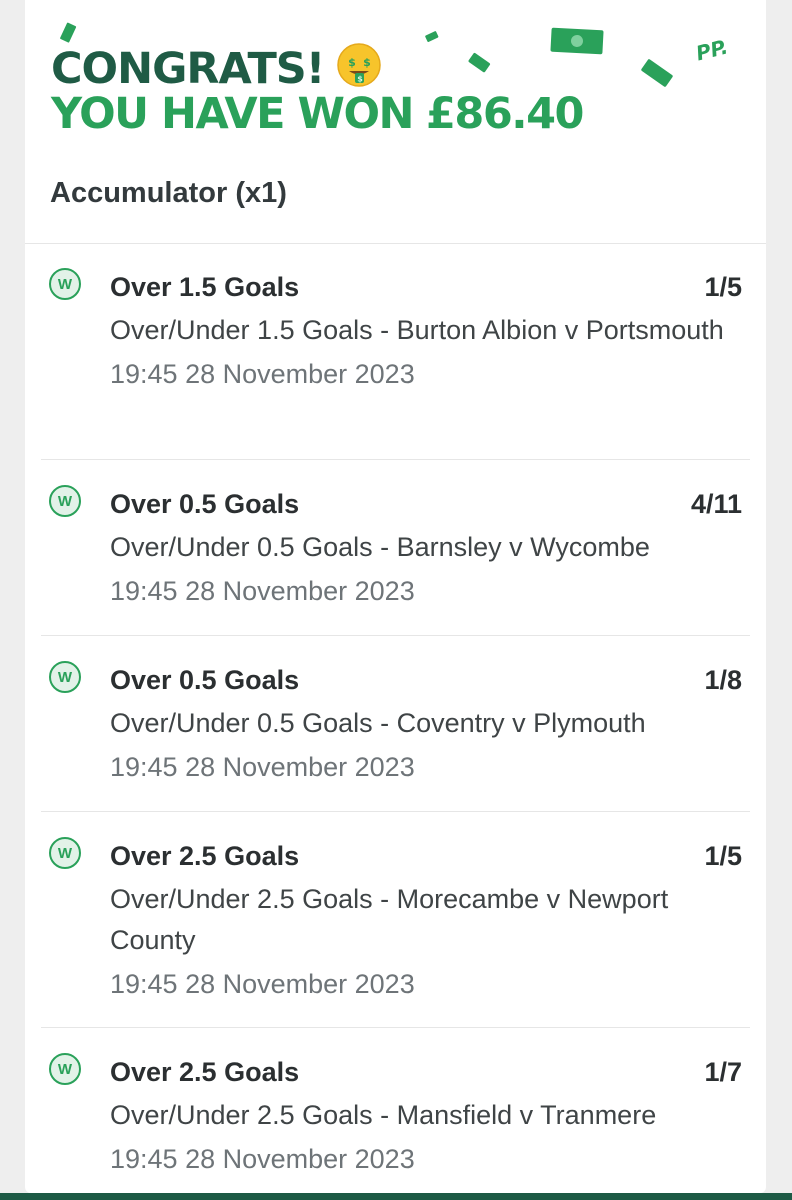 The height and width of the screenshot is (1200, 792). What do you see at coordinates (317, 114) in the screenshot?
I see `winnings-heading: YOU HAVE WON £86.40` at bounding box center [317, 114].